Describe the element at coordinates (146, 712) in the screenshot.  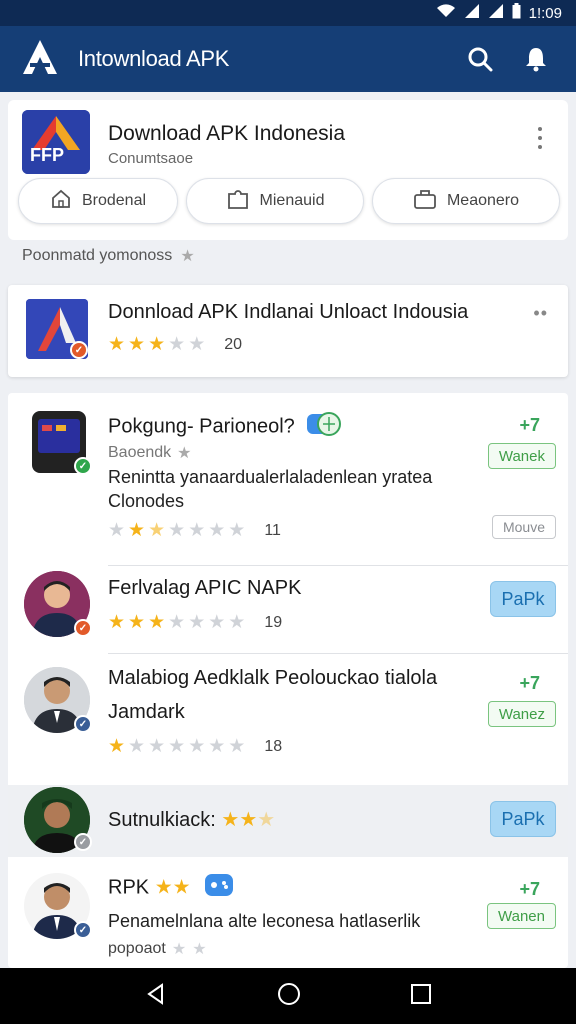
I see `list-item-desc: Jamdark` at that location.